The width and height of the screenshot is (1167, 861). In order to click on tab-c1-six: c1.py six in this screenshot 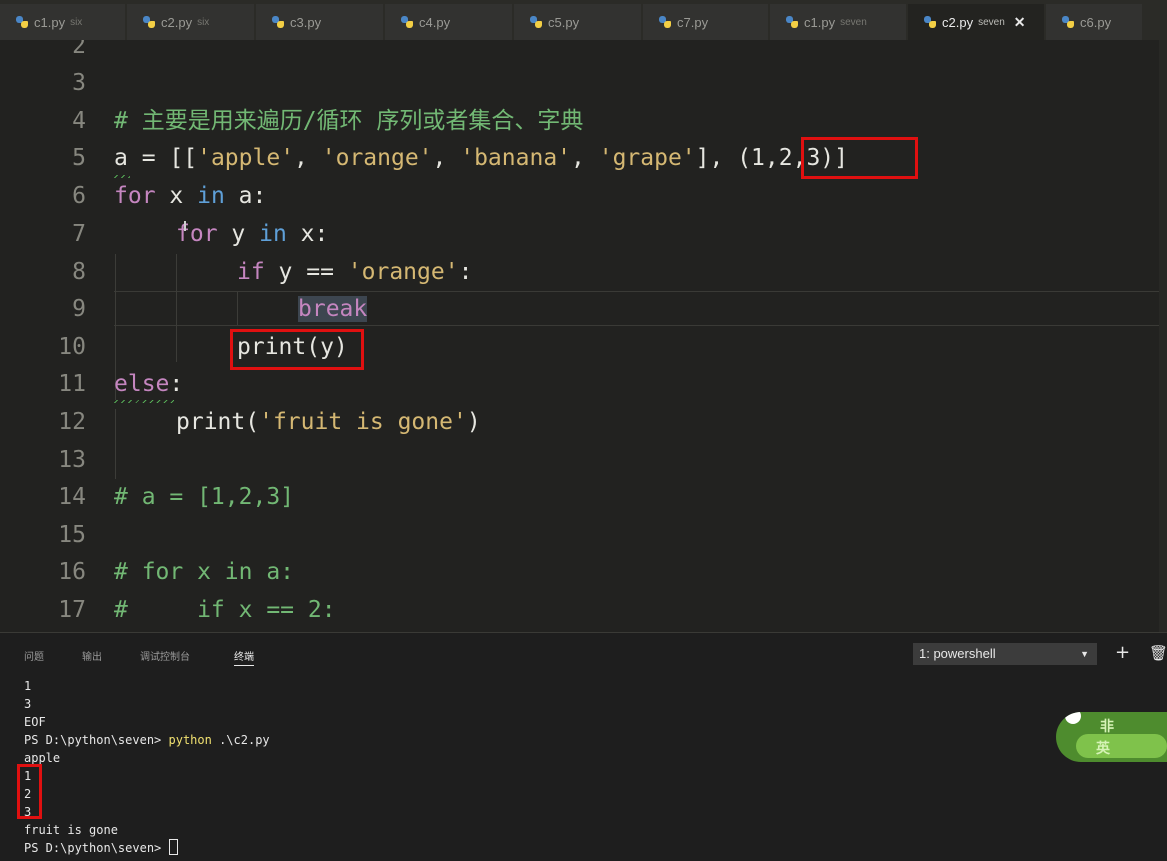, I will do `click(62, 22)`.